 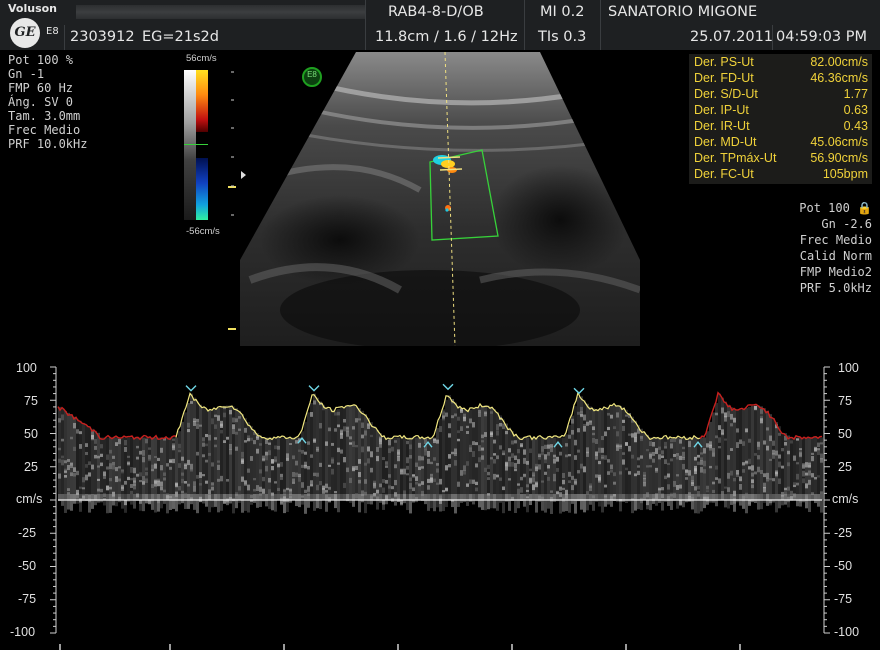 What do you see at coordinates (446, 37) in the screenshot?
I see `depth-frequency: 11.8cm / 1.6 / 12Hz` at bounding box center [446, 37].